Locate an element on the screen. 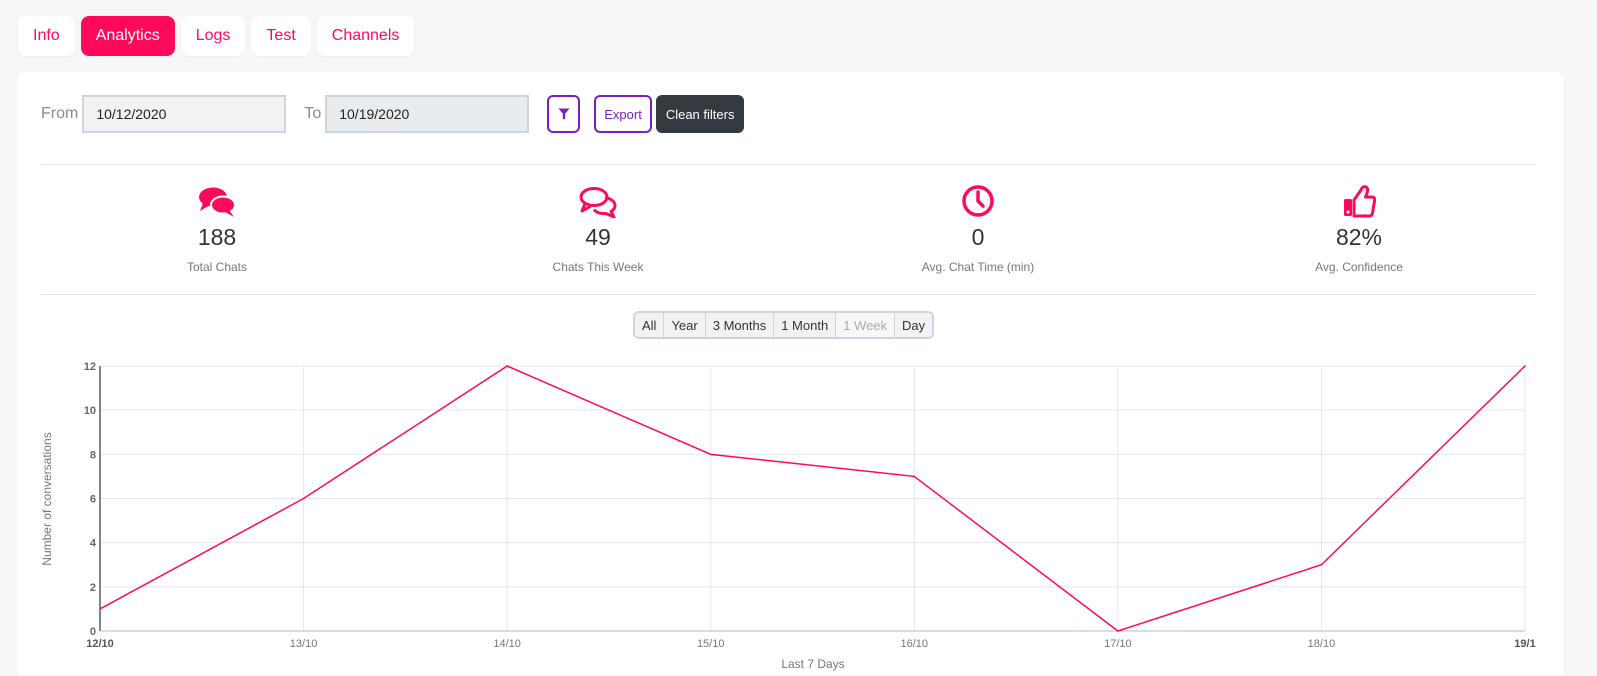  range-1-week-button: 1 Week is located at coordinates (866, 325).